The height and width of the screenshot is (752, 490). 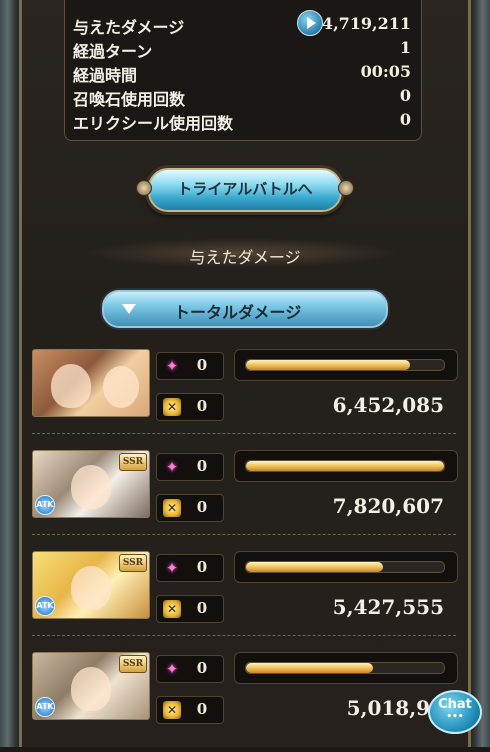 I want to click on damage-value: 7,820,607, so click(x=388, y=506).